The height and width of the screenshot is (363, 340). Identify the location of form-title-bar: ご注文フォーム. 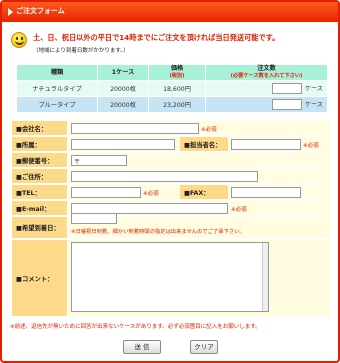
(170, 12).